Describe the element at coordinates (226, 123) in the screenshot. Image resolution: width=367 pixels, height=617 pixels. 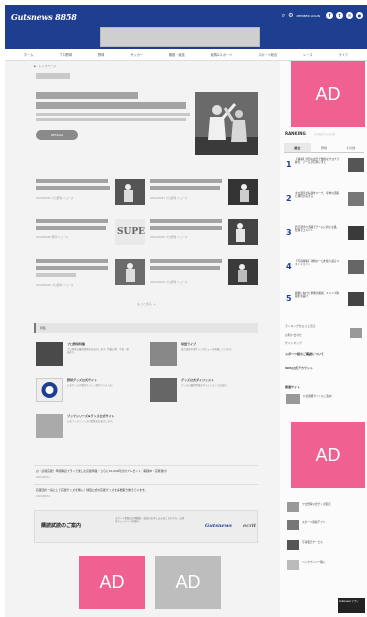
I see `hero-photo` at that location.